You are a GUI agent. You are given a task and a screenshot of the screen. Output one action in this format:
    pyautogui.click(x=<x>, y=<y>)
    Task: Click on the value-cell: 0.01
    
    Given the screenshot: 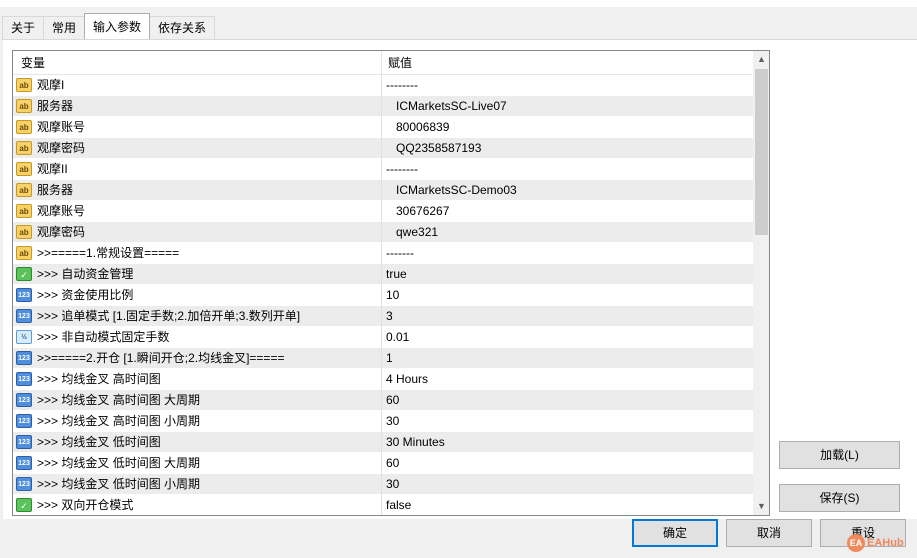 What is the action you would take?
    pyautogui.click(x=568, y=337)
    